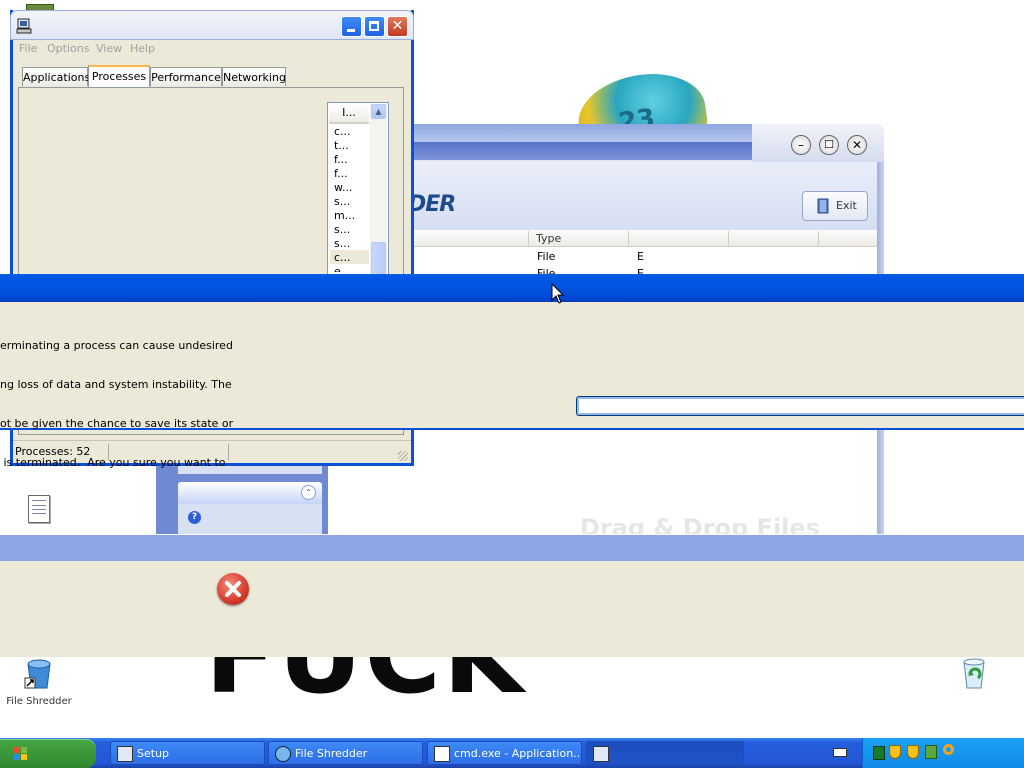 The width and height of the screenshot is (1024, 768). Describe the element at coordinates (397, 26) in the screenshot. I see `task-manager-close-button: ✕` at that location.